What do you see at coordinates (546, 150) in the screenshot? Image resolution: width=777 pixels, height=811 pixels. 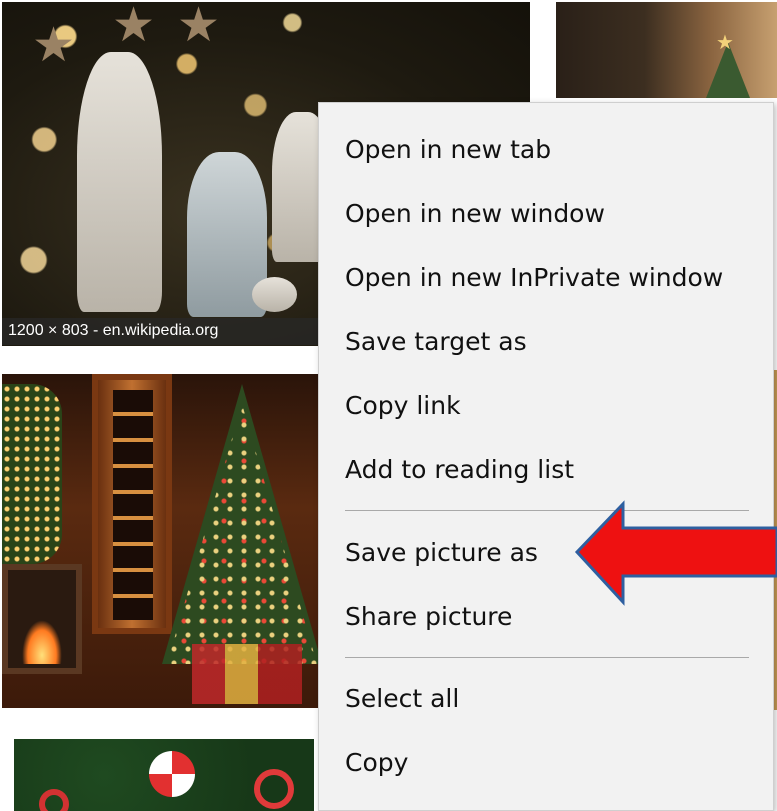 I see `menu-item-open-new-tab: Open in new tab` at bounding box center [546, 150].